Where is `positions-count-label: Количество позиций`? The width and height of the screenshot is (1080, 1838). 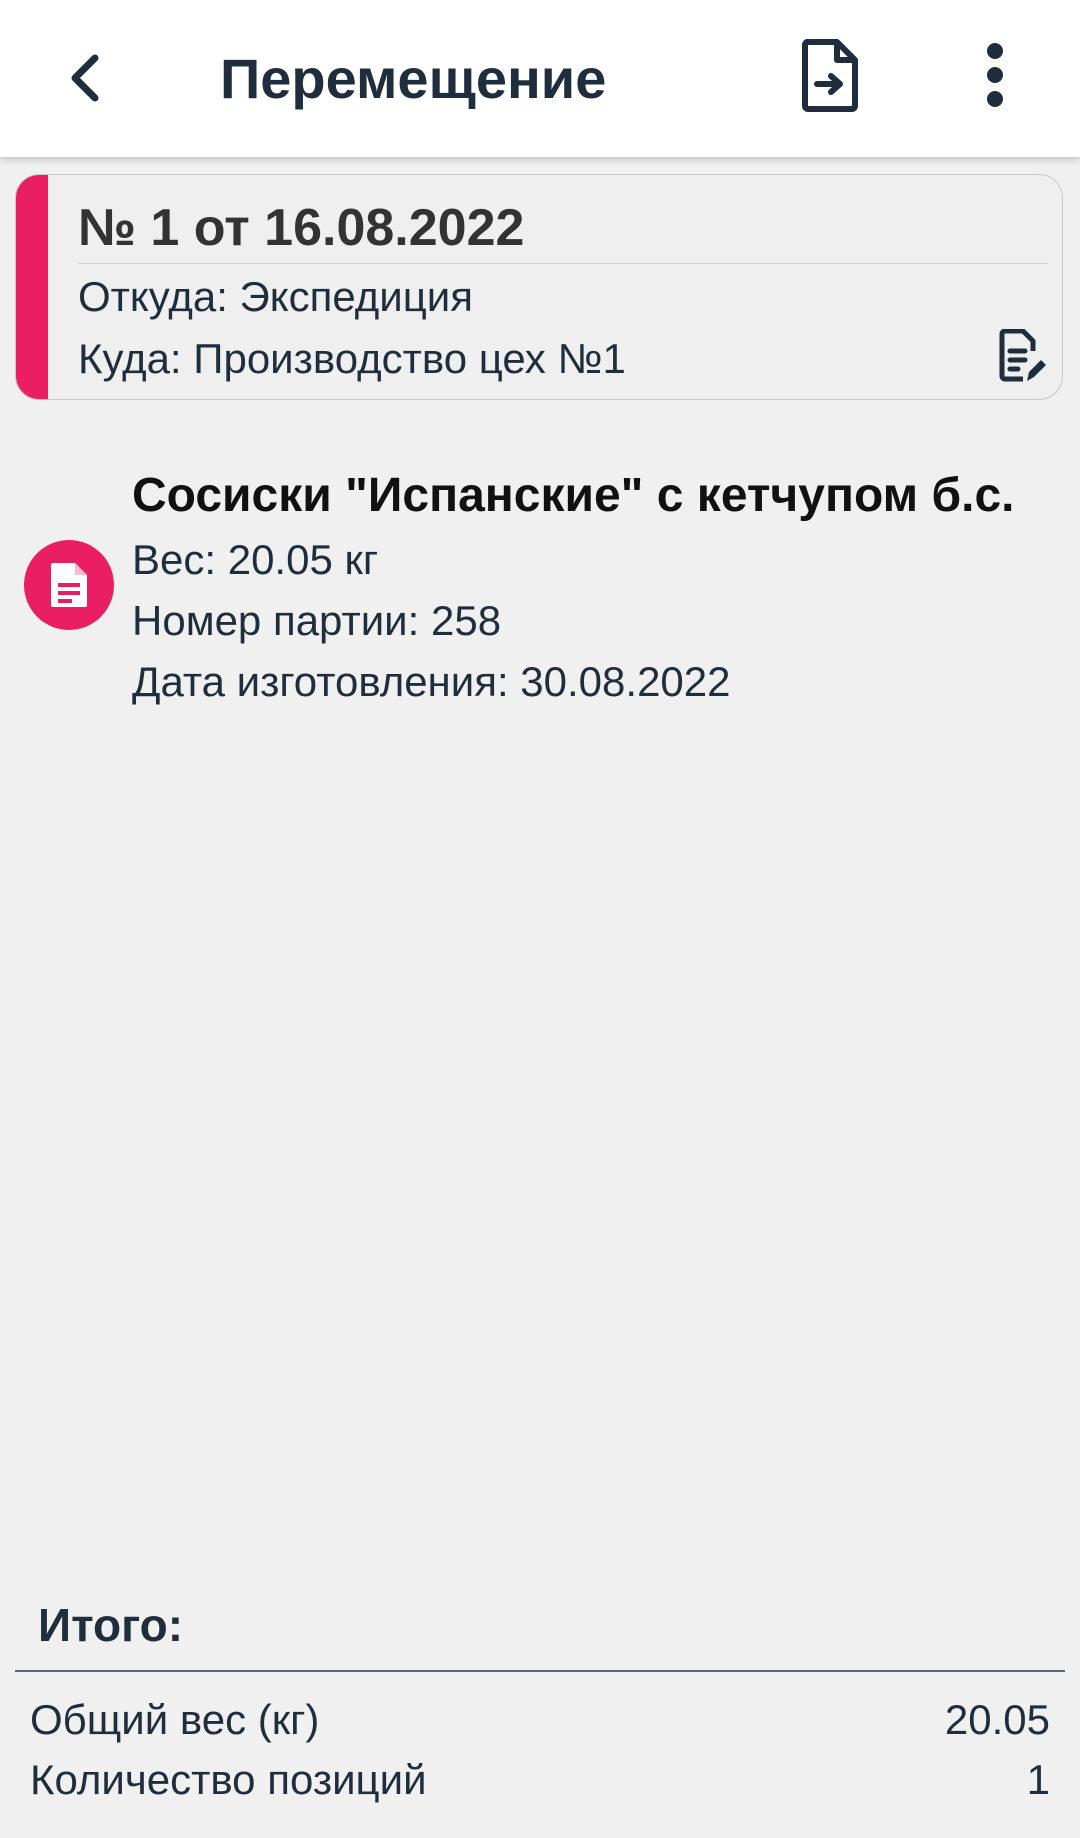
positions-count-label: Количество позиций is located at coordinates (228, 1779).